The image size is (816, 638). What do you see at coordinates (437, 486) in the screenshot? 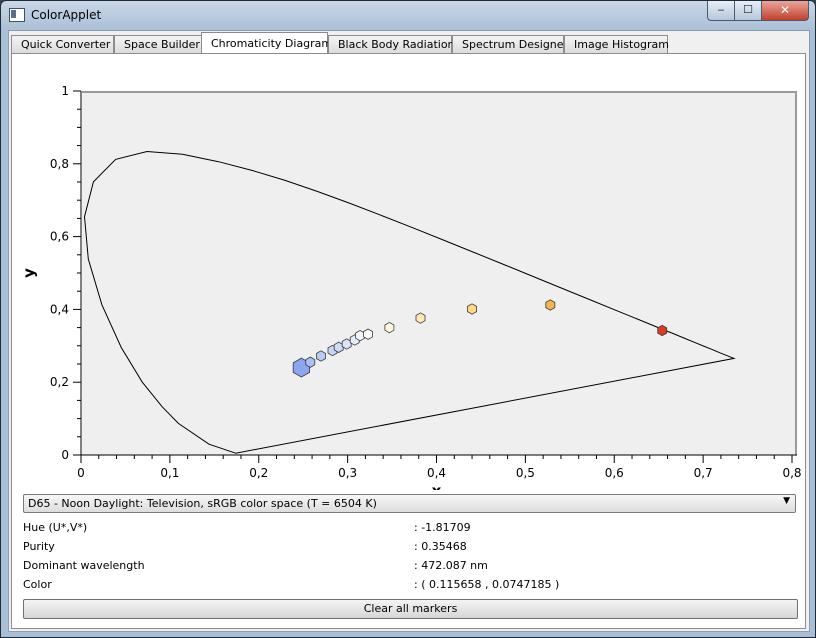
I see `x-axis-label: x` at bounding box center [437, 486].